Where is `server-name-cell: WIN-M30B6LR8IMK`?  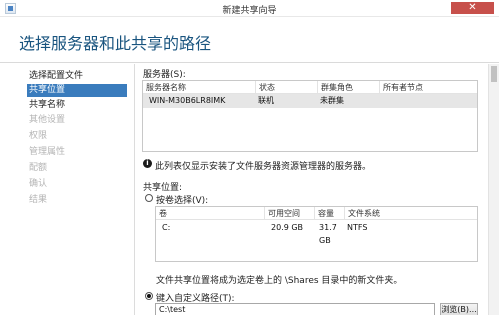
server-name-cell: WIN-M30B6LR8IMK is located at coordinates (187, 100).